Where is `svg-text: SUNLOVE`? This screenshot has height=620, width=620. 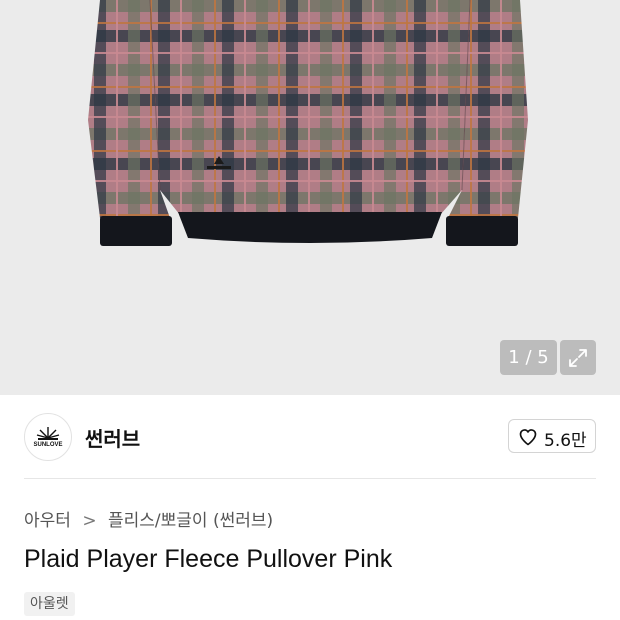
svg-text: SUNLOVE is located at coordinates (47, 445).